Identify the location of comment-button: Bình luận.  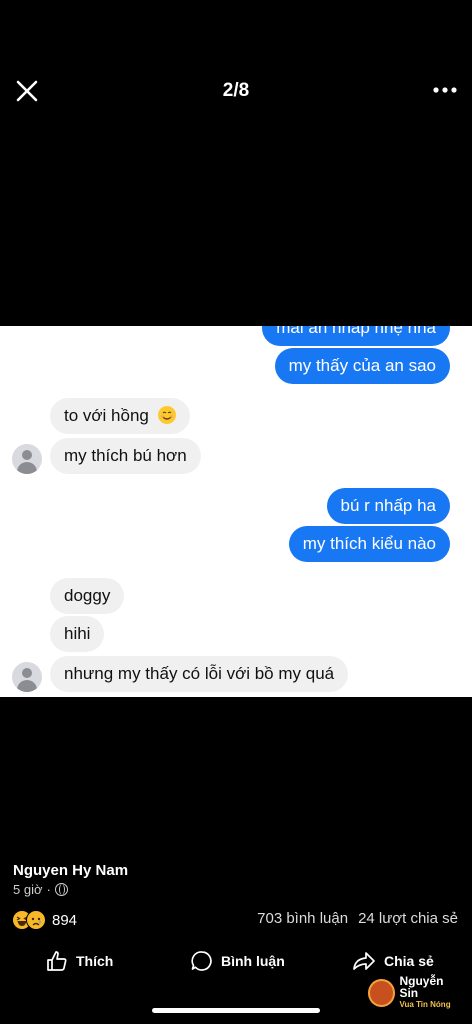
(238, 961).